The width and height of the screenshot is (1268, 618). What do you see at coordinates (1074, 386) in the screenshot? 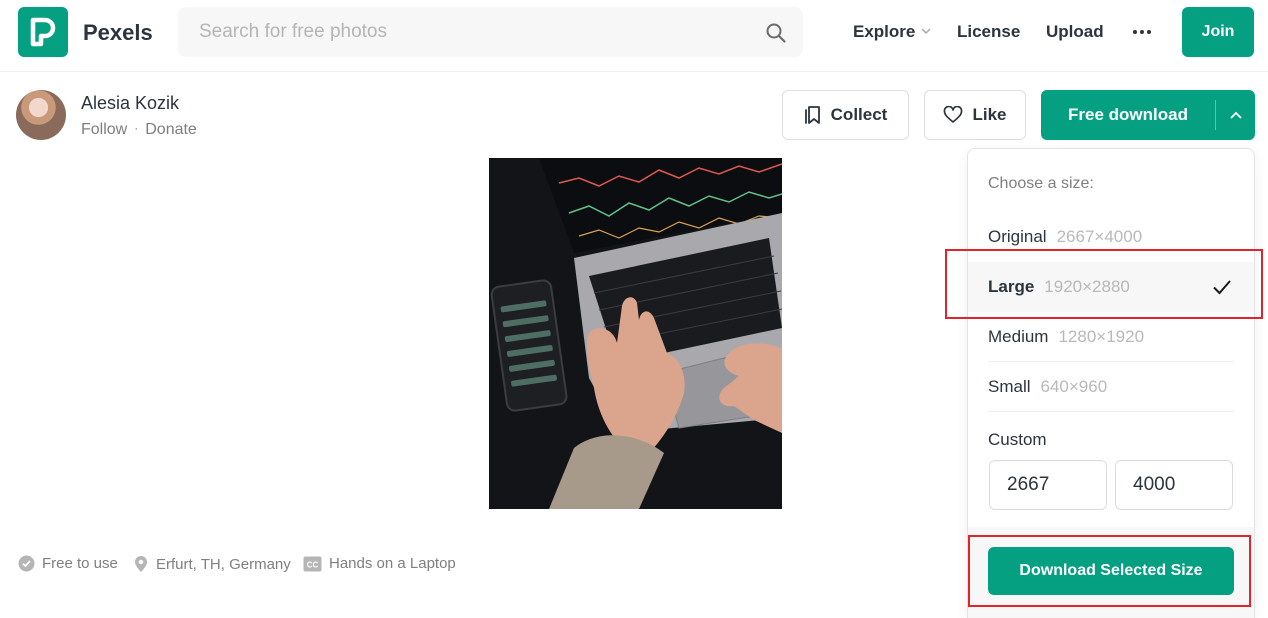
I see `size-dimensions: 640×960` at bounding box center [1074, 386].